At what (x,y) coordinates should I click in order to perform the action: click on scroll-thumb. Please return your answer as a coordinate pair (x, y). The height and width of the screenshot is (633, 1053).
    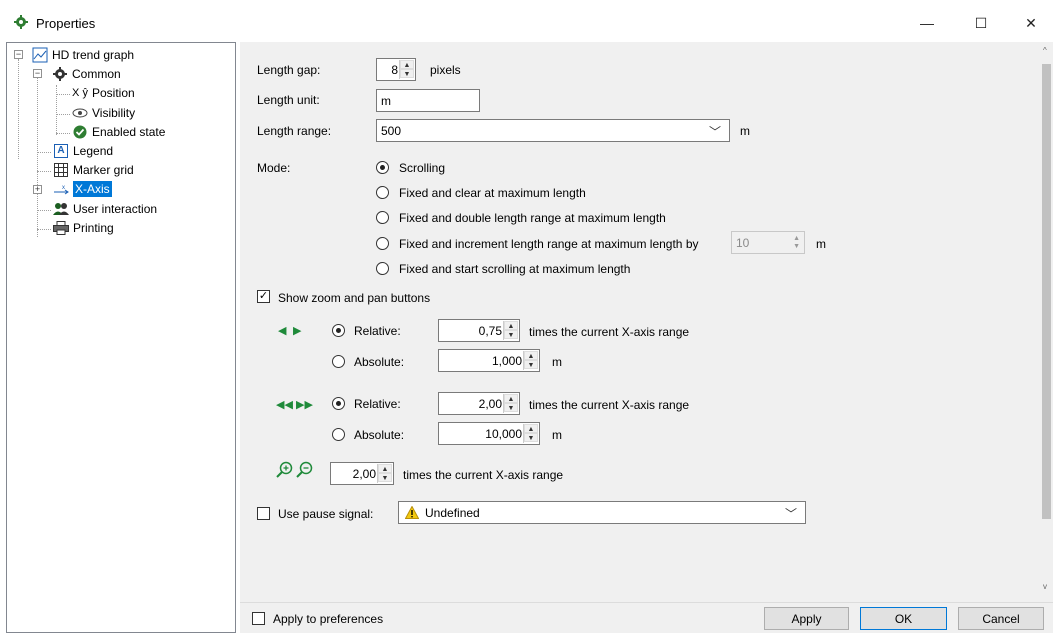
    Looking at the image, I should click on (1046, 291).